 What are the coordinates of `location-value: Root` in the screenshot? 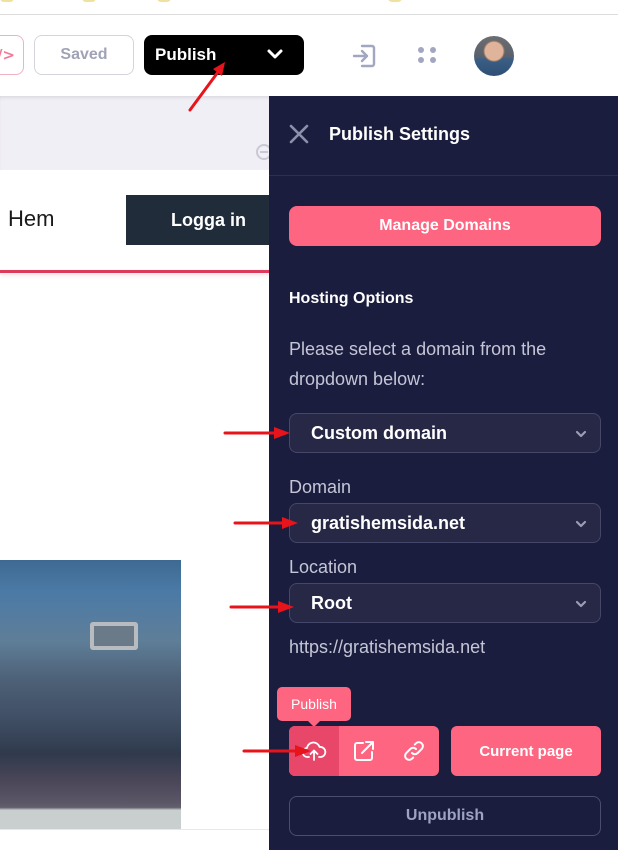 It's located at (331, 602).